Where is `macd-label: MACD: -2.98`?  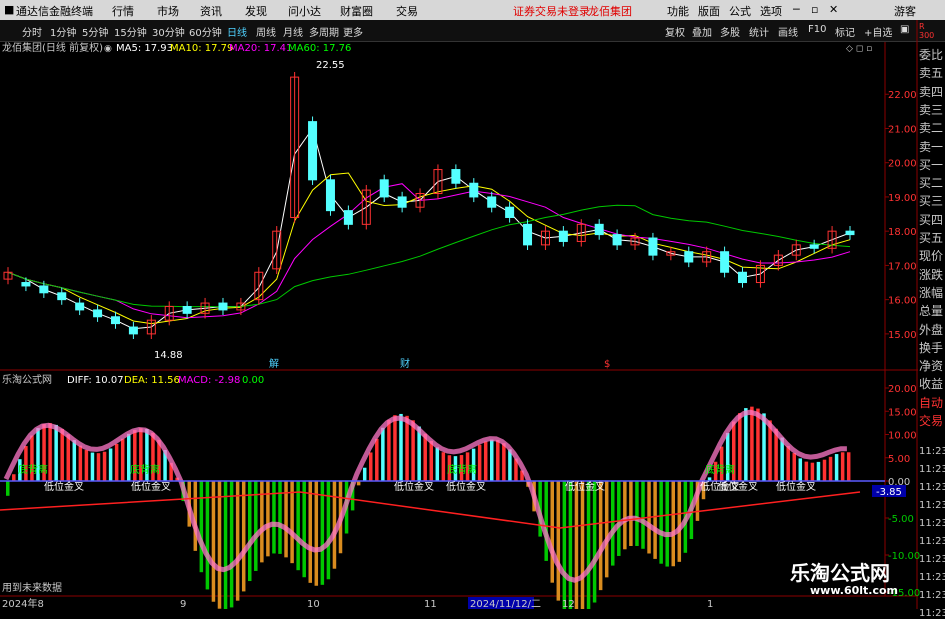
macd-label: MACD: -2.98 is located at coordinates (209, 380).